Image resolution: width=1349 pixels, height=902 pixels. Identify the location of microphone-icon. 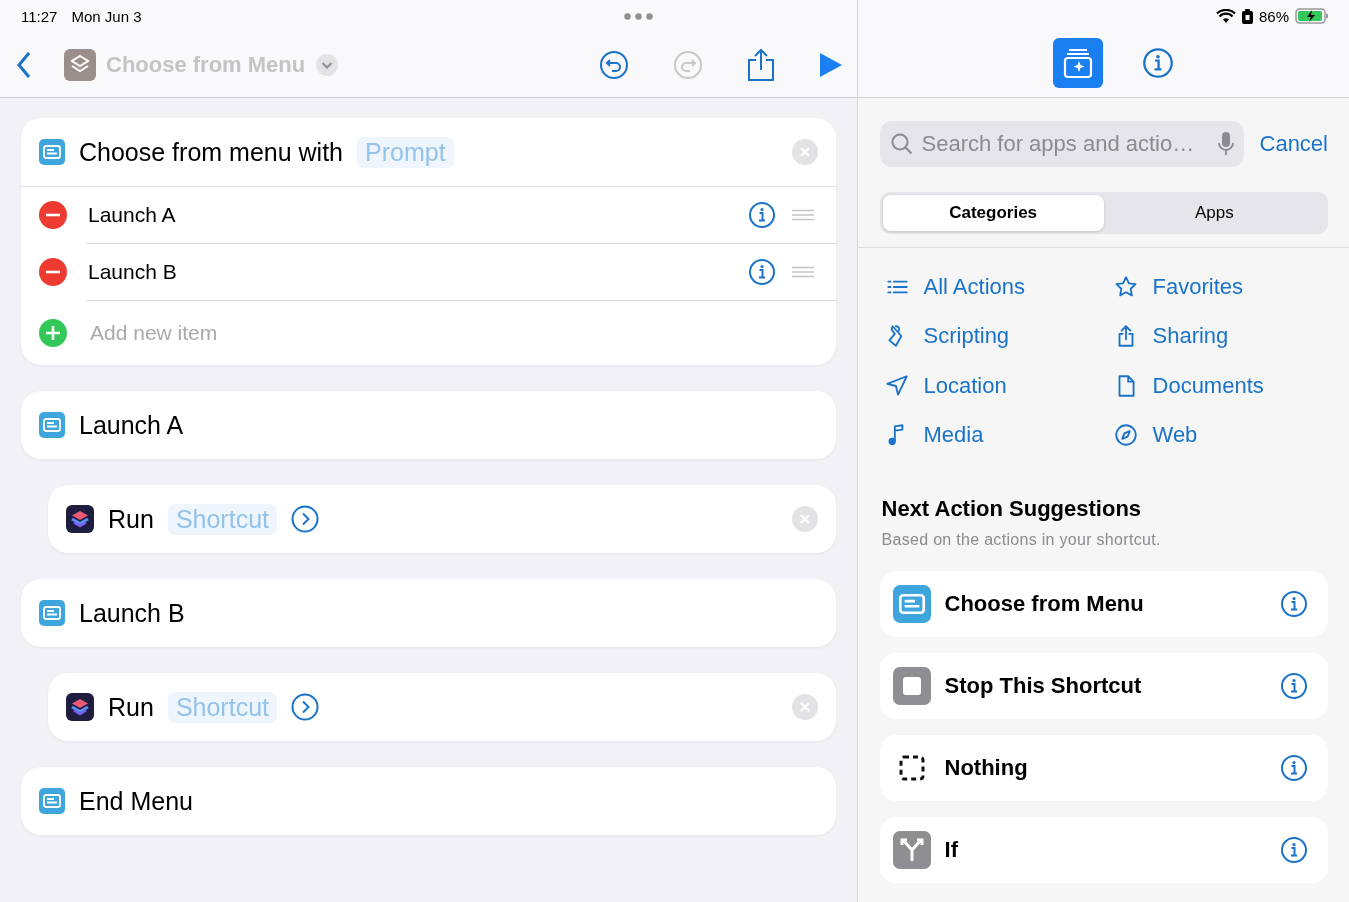
(1225, 144).